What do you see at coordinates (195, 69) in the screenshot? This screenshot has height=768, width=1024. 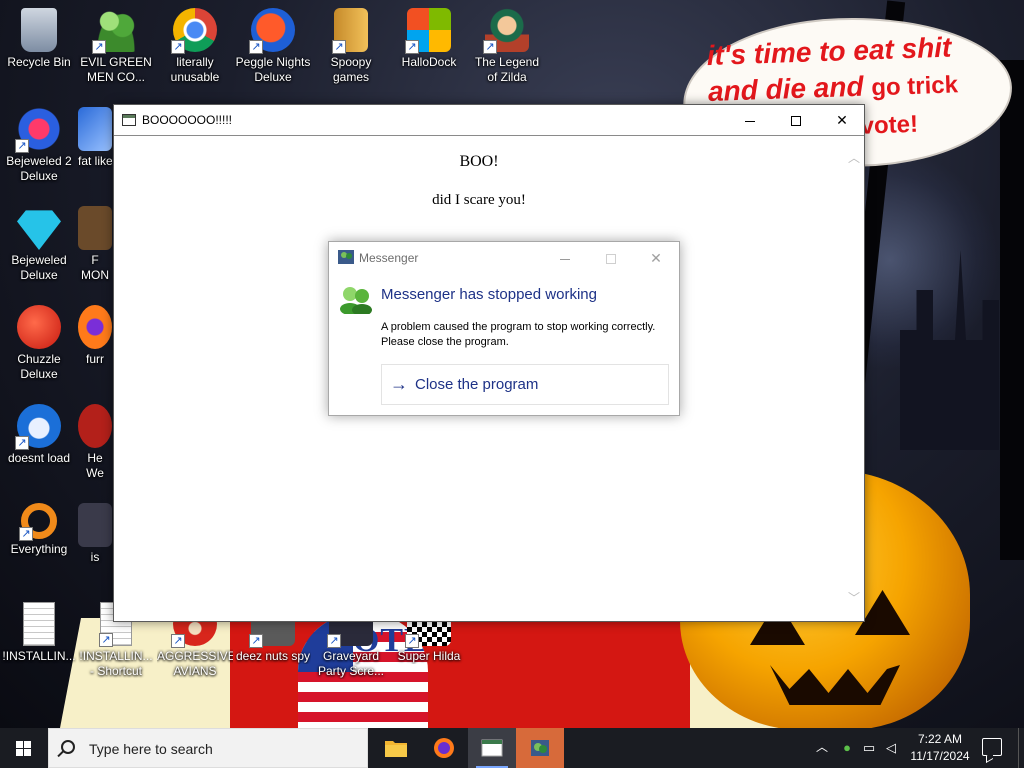 I see `desktop-icon-label: literally unusable` at bounding box center [195, 69].